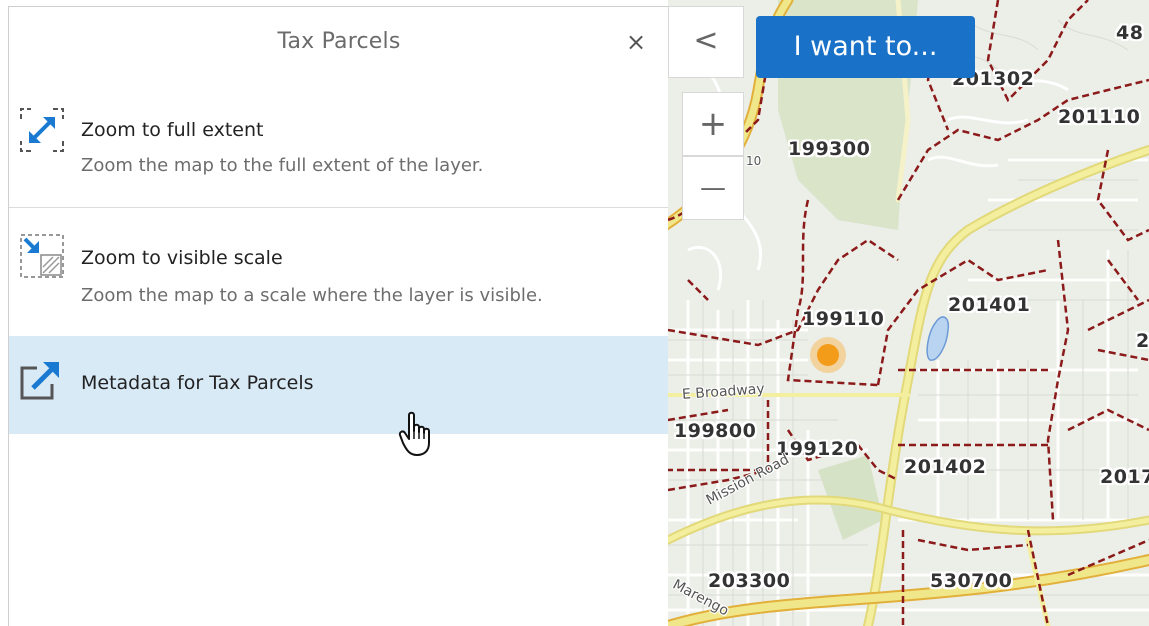 Image resolution: width=1149 pixels, height=626 pixels. What do you see at coordinates (715, 431) in the screenshot?
I see `parcel-label: 199800` at bounding box center [715, 431].